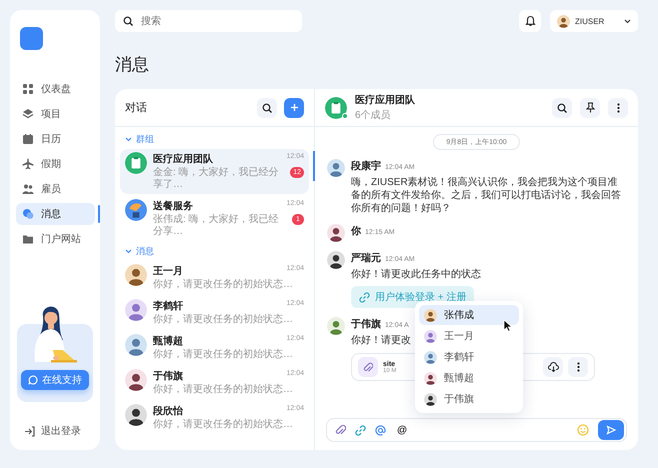 The width and height of the screenshot is (658, 468). I want to click on contact-name: 王一月, so click(168, 271).